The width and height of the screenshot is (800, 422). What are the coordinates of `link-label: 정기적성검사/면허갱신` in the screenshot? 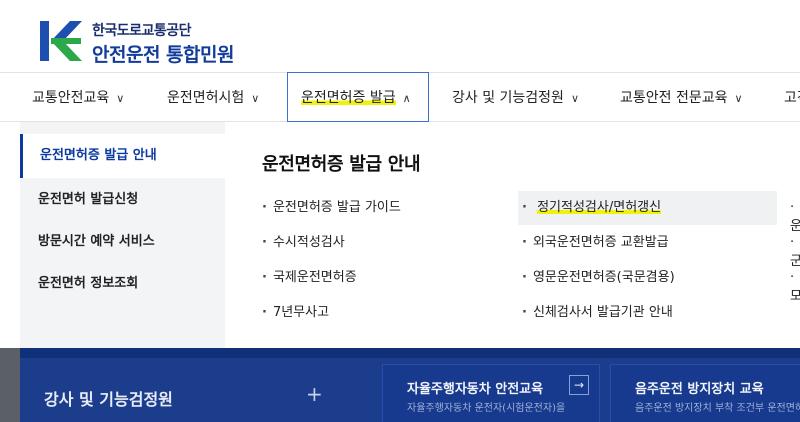 It's located at (599, 208).